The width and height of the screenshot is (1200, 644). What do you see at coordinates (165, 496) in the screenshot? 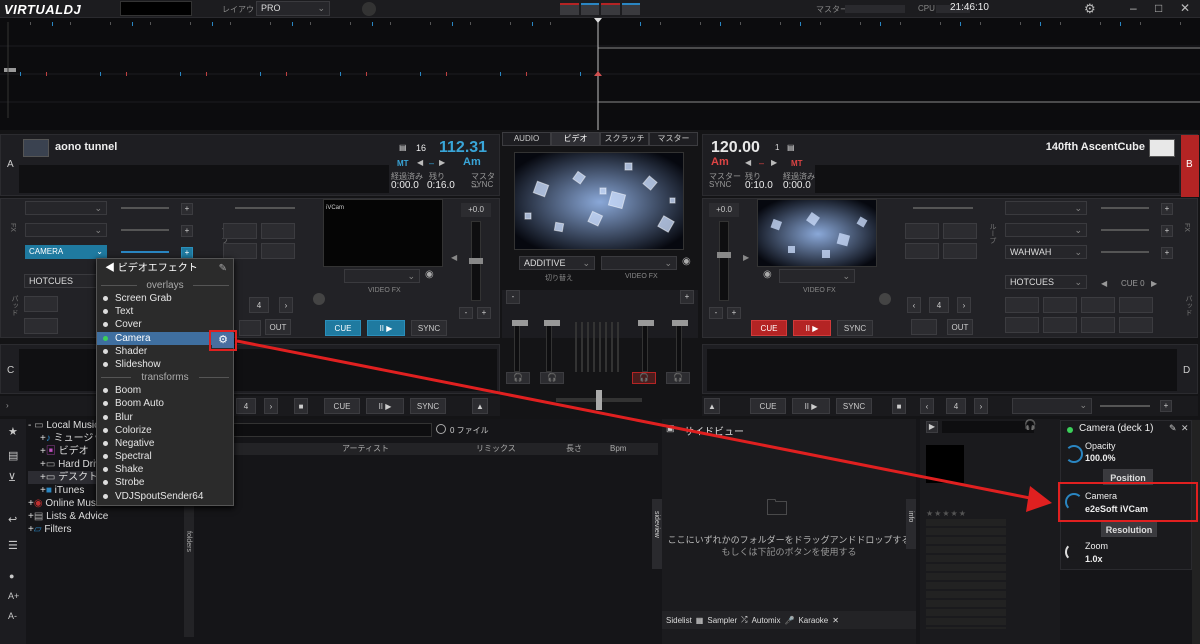
I see `menu-item-vdjspoutsender64: VDJSpoutSender64` at bounding box center [165, 496].